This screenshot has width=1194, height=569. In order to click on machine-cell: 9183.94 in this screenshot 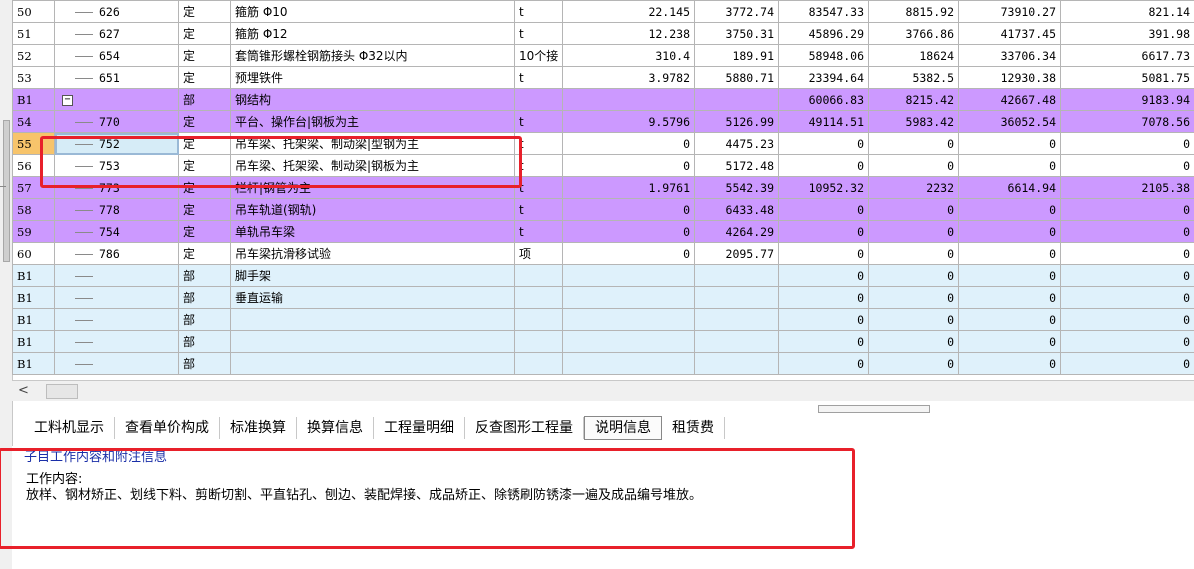, I will do `click(1127, 99)`.